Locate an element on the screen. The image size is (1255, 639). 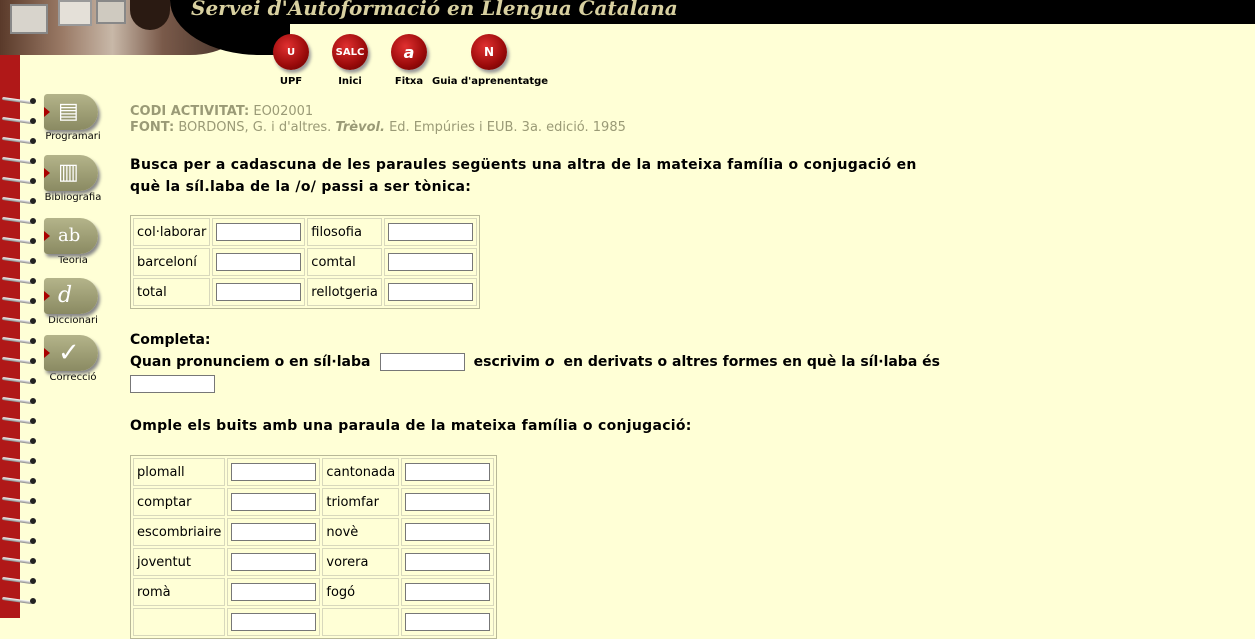
word-cell: vorera is located at coordinates (361, 562).